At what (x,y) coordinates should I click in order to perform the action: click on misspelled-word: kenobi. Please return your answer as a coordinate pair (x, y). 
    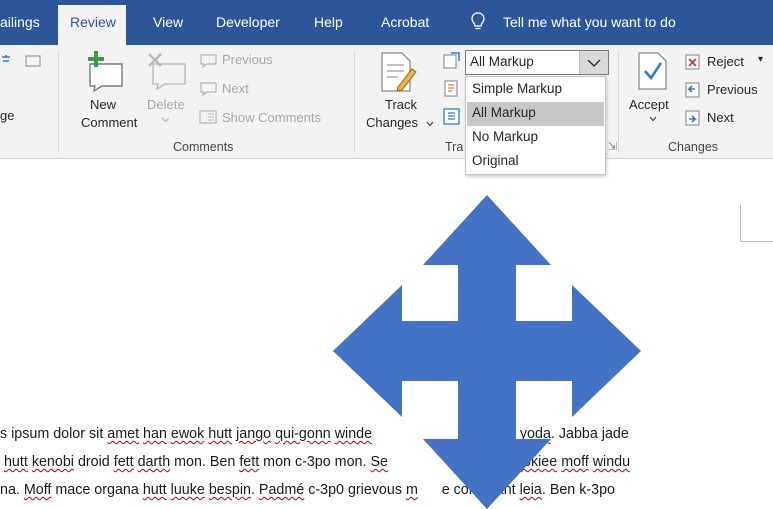
    Looking at the image, I should click on (53, 462).